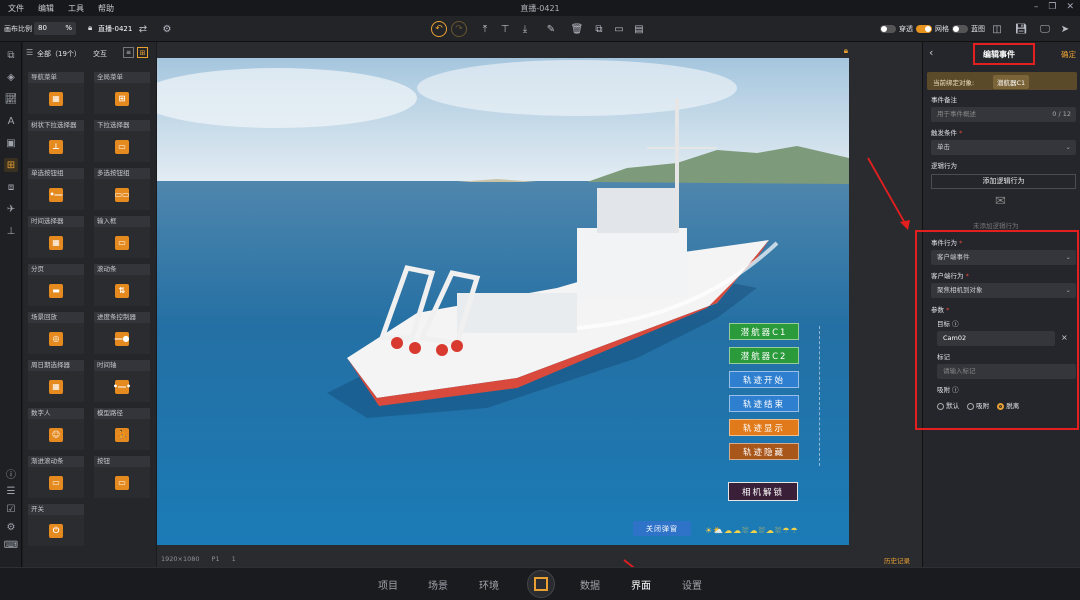  Describe the element at coordinates (897, 560) in the screenshot. I see `history-link: 历史记录` at that location.